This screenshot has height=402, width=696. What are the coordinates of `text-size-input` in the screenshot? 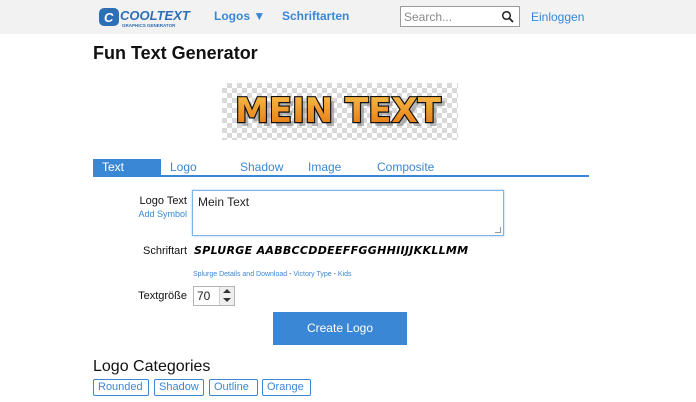 It's located at (208, 296).